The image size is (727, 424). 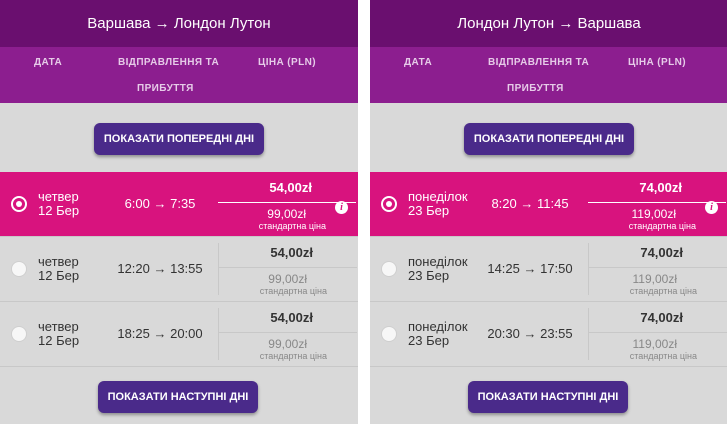 What do you see at coordinates (287, 204) in the screenshot?
I see `price-box: 54,00zł 99,00zł стандартна ціна i` at bounding box center [287, 204].